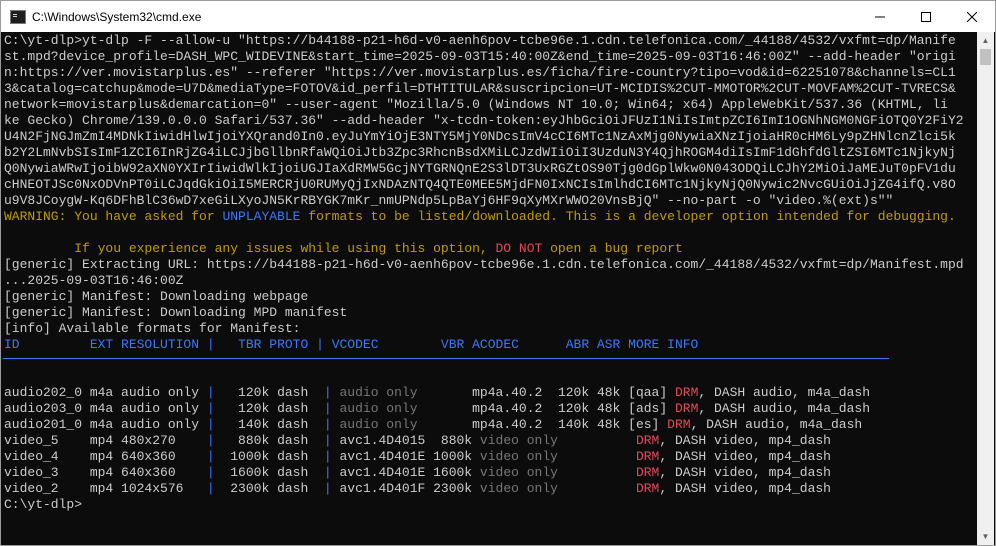 The width and height of the screenshot is (996, 546). Describe the element at coordinates (519, 248) in the screenshot. I see `do-not-keyword: DO NOT` at that location.